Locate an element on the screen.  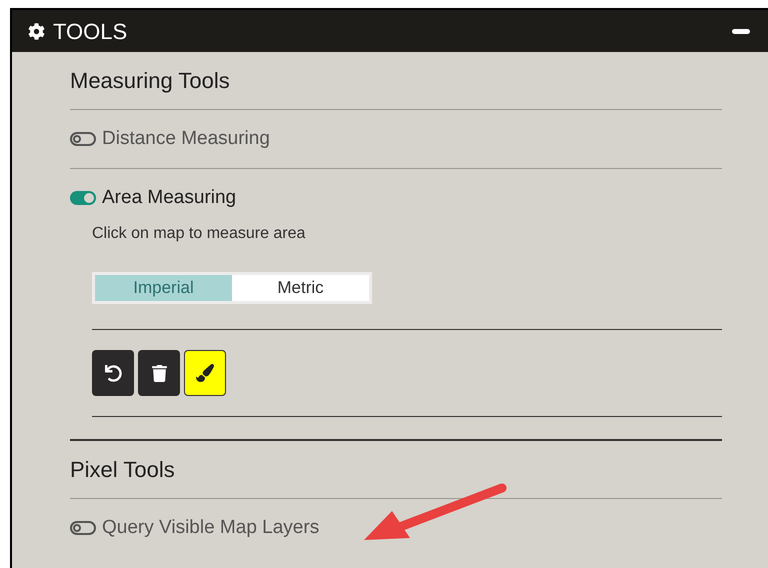
tool-label: Distance Measuring is located at coordinates (186, 139).